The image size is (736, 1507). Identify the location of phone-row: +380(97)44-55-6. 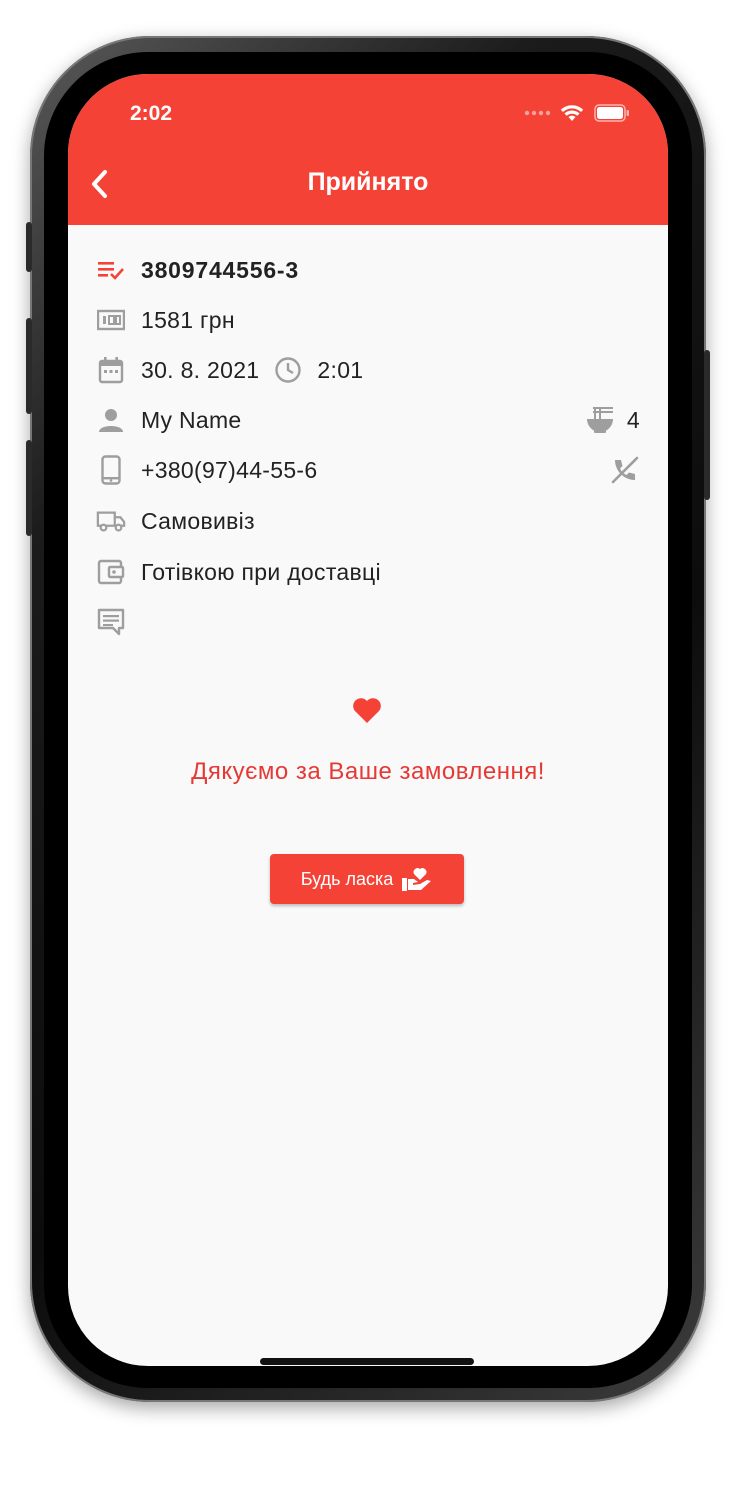
(368, 470).